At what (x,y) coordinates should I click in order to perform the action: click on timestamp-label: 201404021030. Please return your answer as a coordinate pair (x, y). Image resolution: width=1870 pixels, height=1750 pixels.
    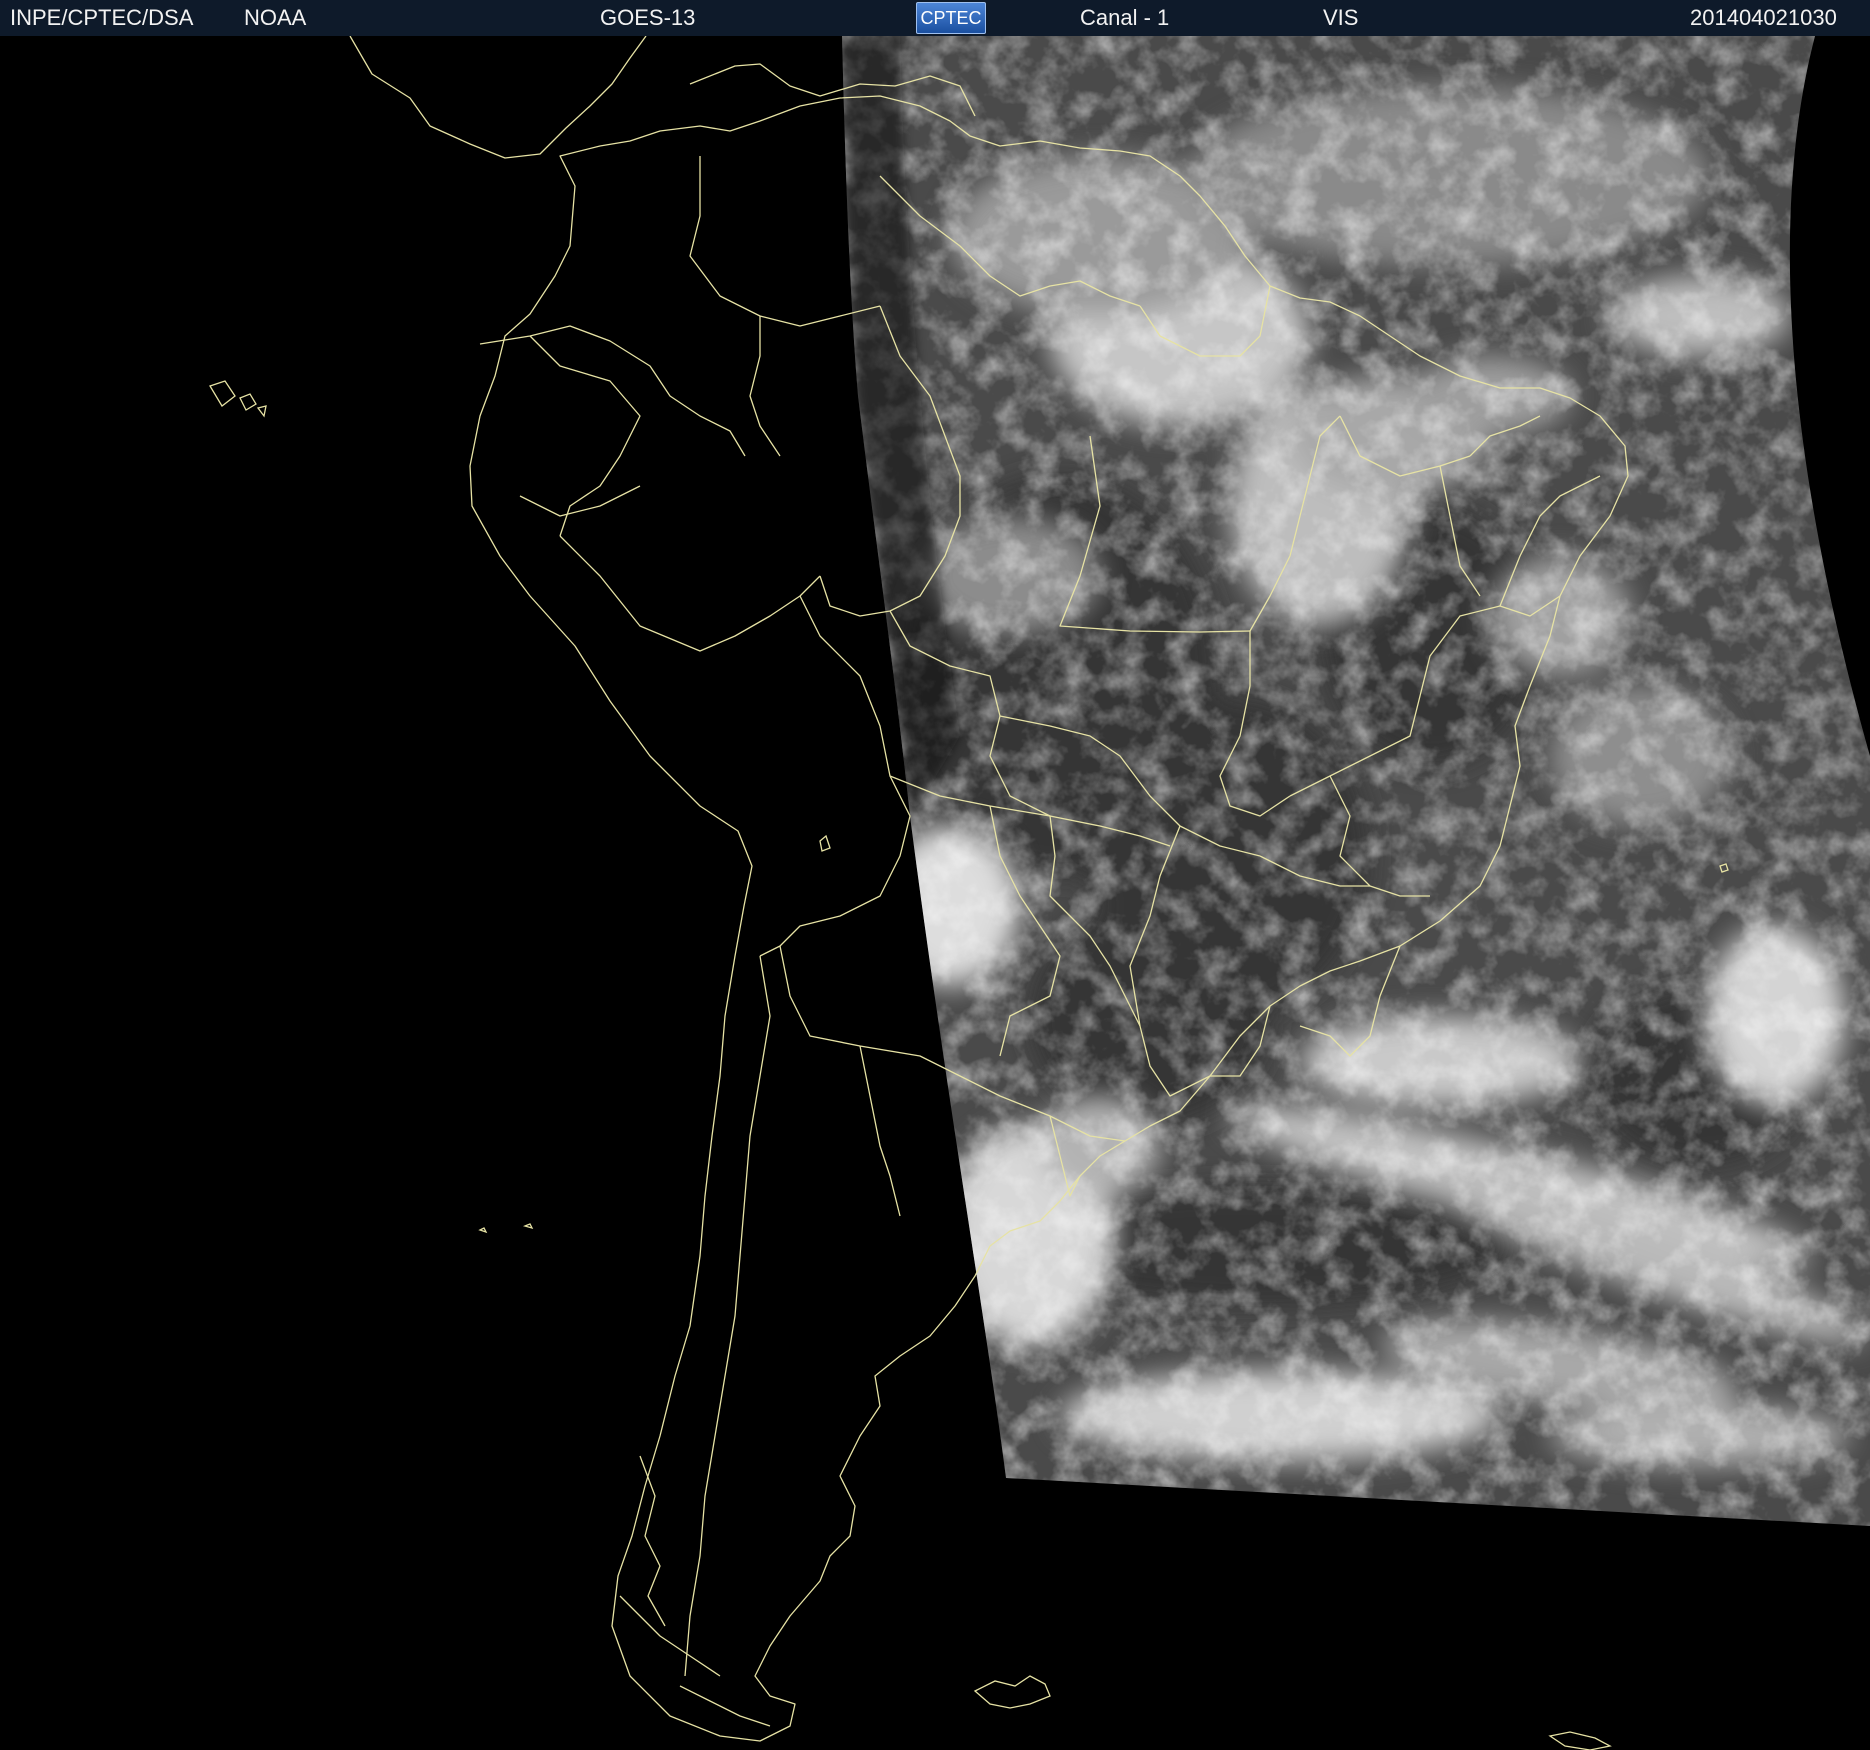
    Looking at the image, I should click on (1763, 17).